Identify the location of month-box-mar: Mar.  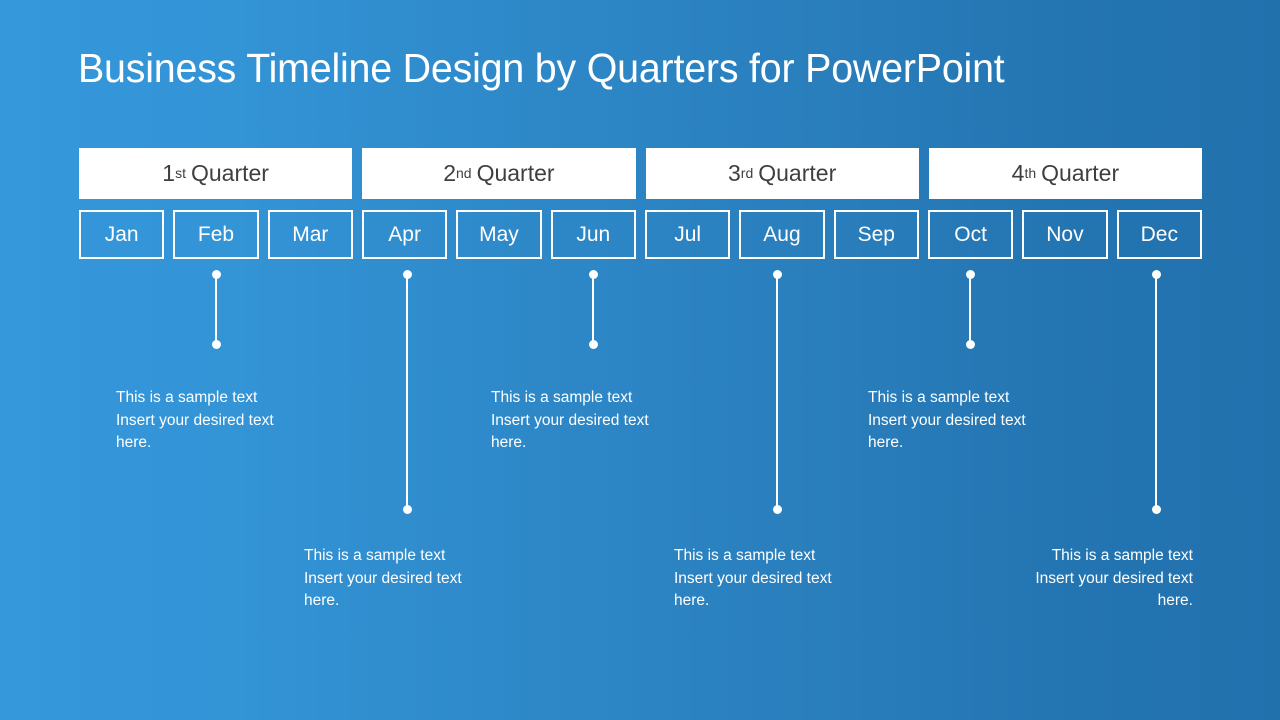
(310, 234).